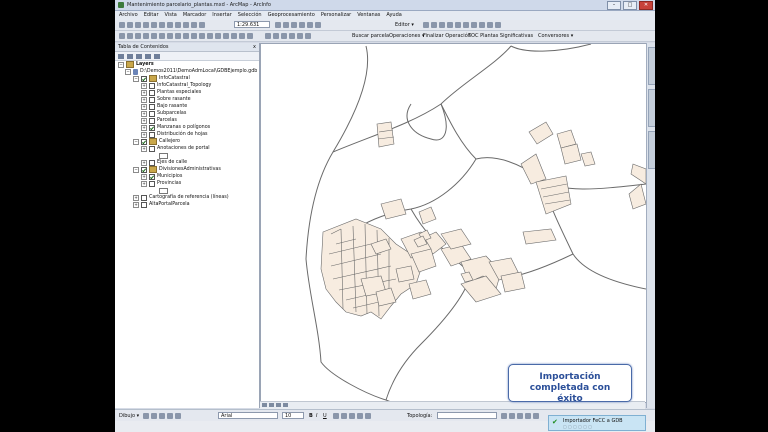  What do you see at coordinates (136, 64) in the screenshot?
I see `layers-row: − Layers` at bounding box center [136, 64].